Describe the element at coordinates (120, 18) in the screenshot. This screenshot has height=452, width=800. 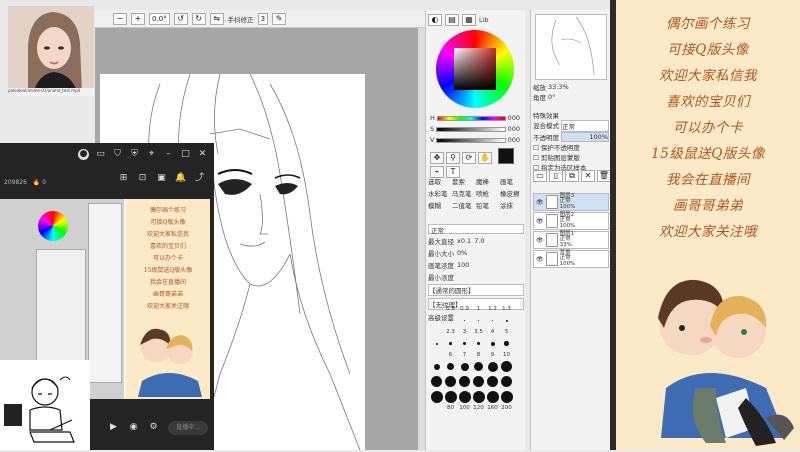
I see `zoom-out-button: −` at that location.